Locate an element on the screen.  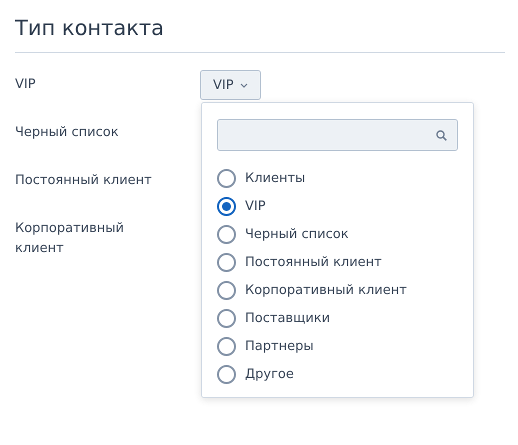
radio-option: VIP is located at coordinates (337, 206).